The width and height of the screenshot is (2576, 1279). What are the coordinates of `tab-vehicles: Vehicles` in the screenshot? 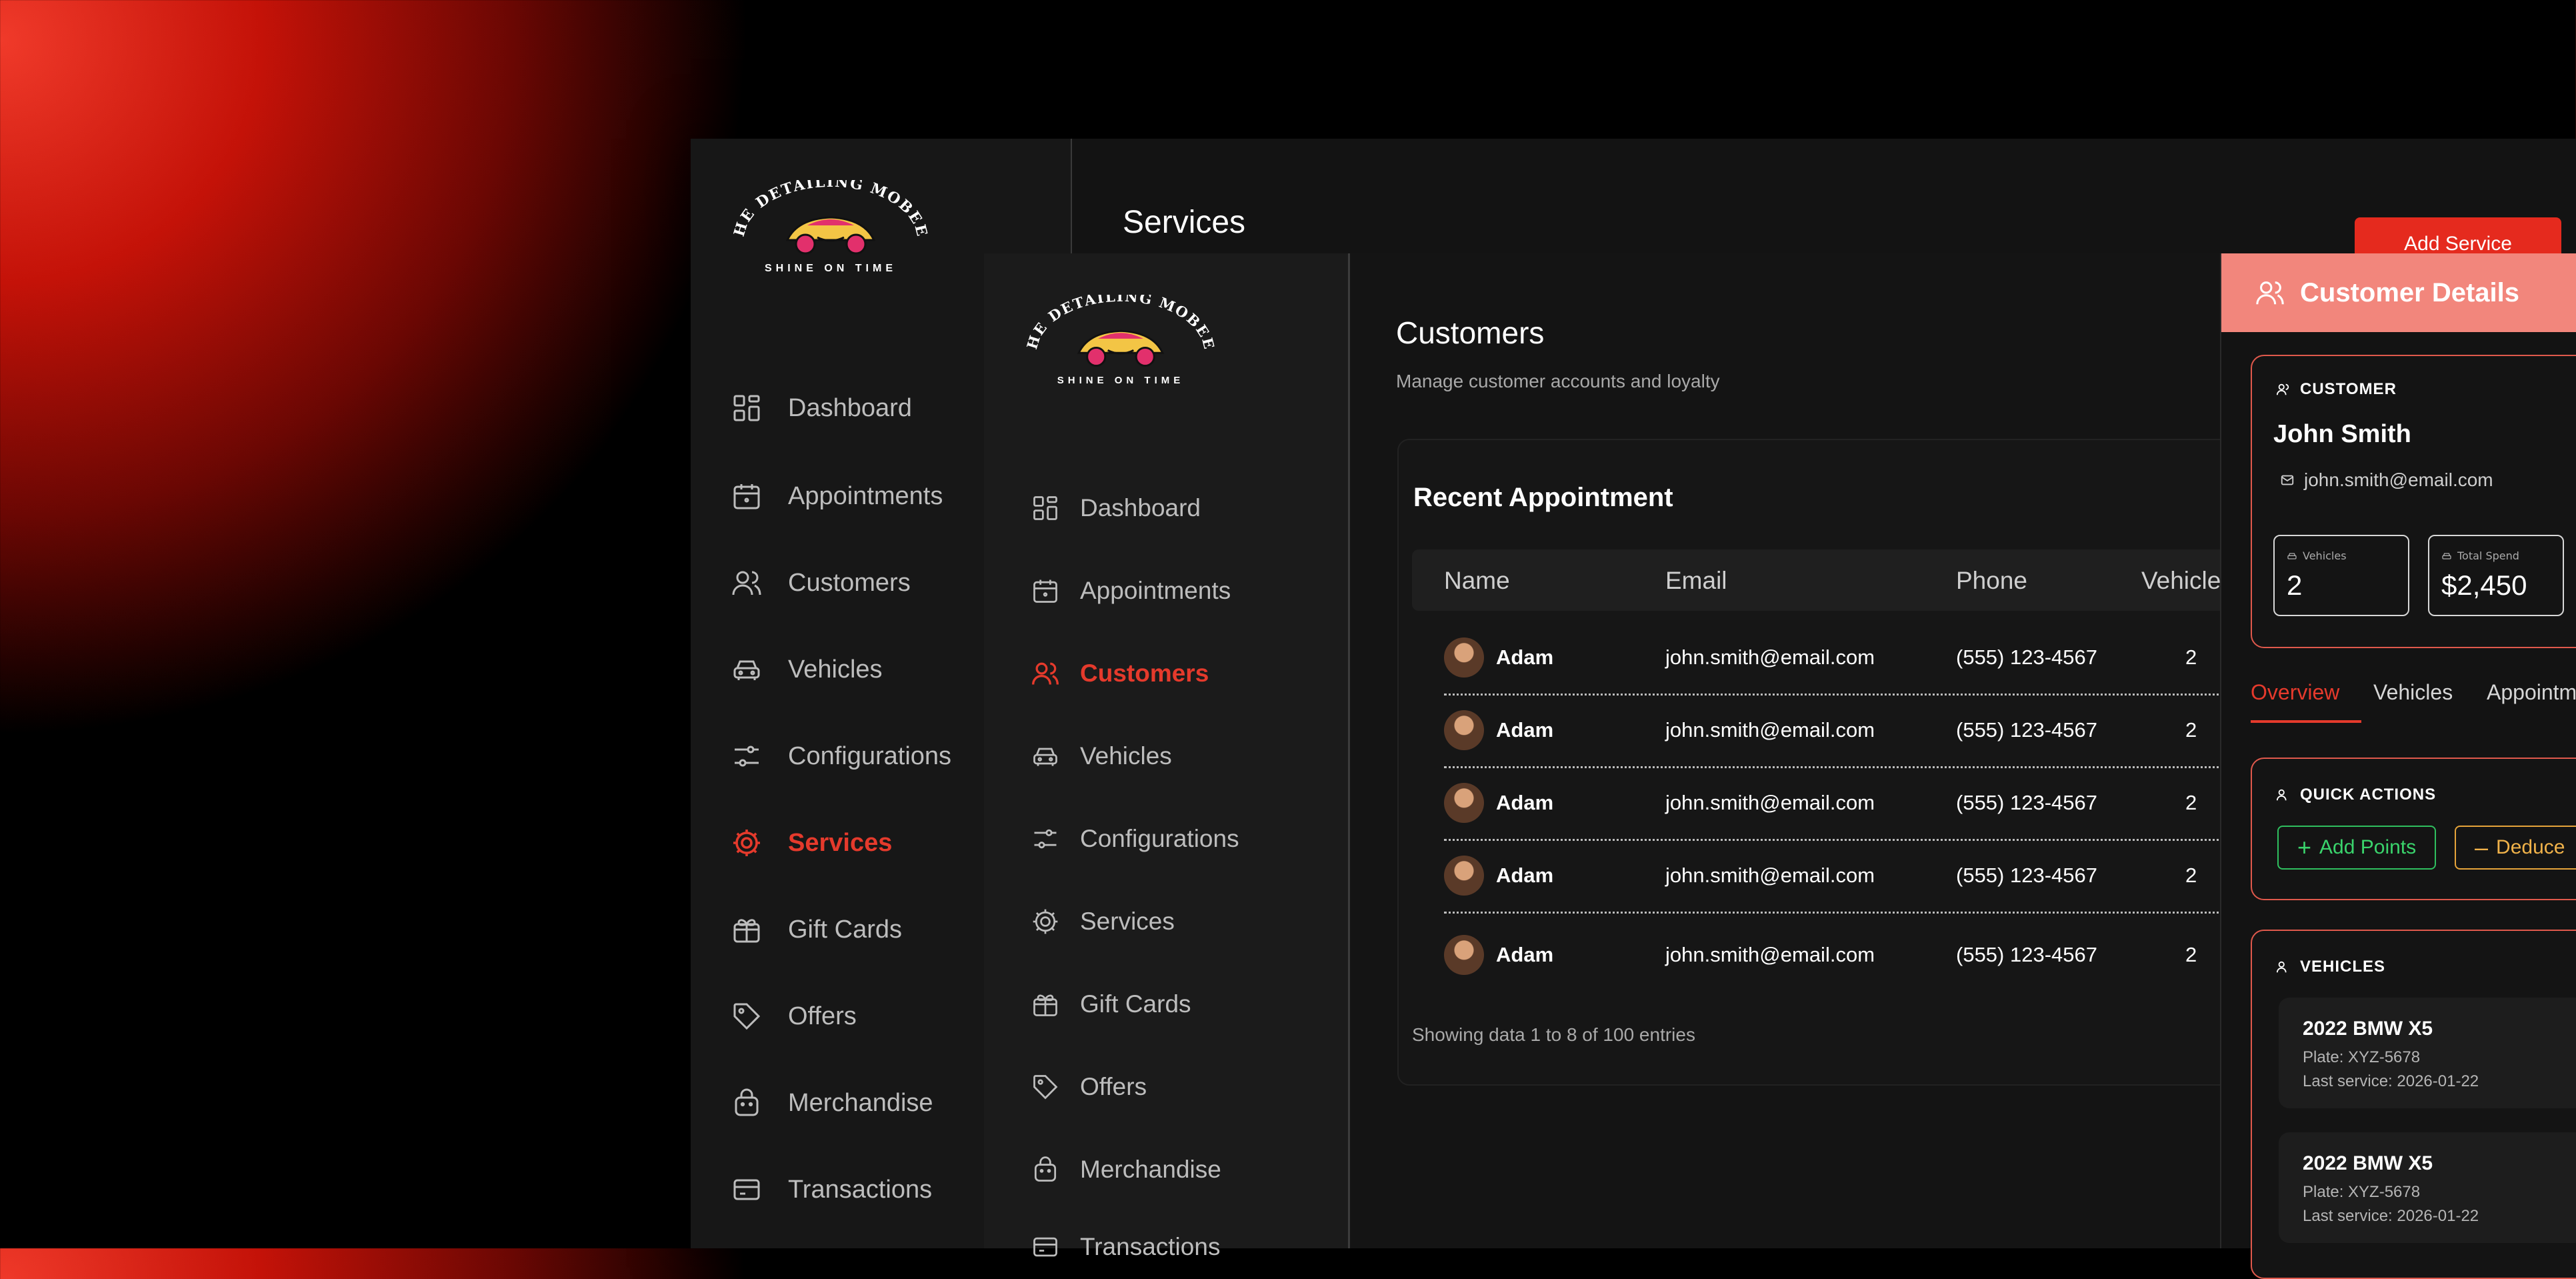 It's located at (2413, 692).